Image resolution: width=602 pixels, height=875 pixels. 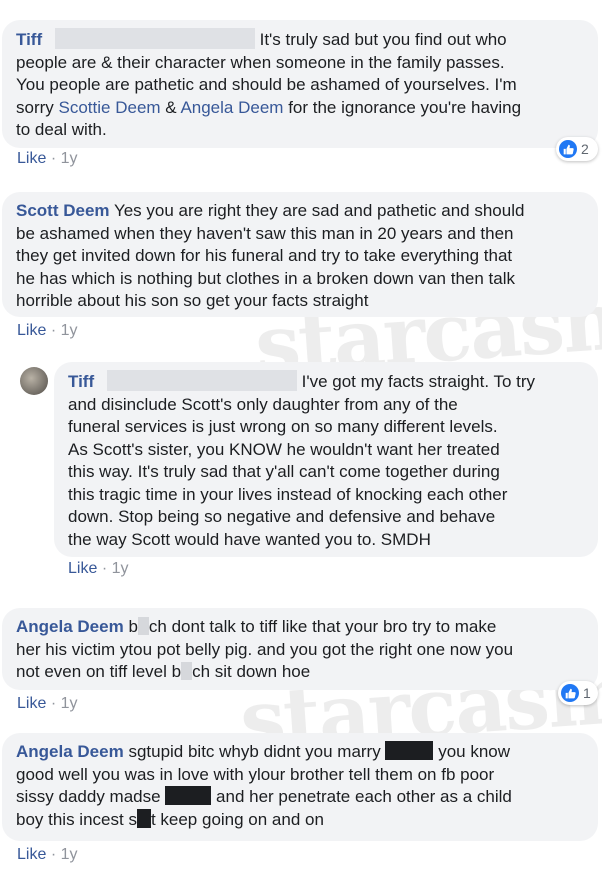 What do you see at coordinates (585, 149) in the screenshot?
I see `reaction-number: 2` at bounding box center [585, 149].